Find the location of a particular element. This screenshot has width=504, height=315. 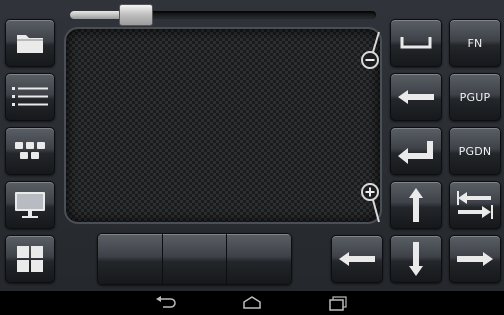

arrow-down-icon is located at coordinates (416, 259).